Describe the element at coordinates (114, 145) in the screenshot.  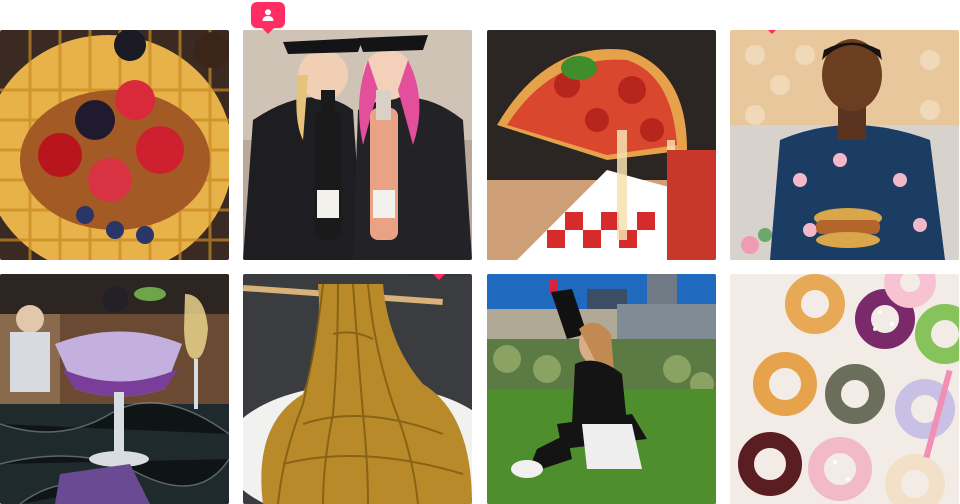
I see `waffle-photo` at that location.